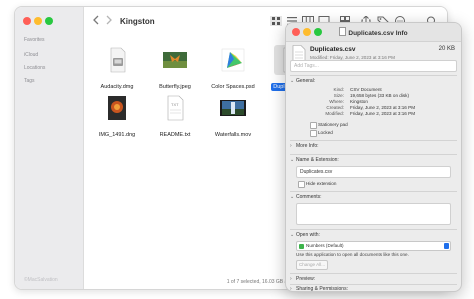  What do you see at coordinates (325, 132) in the screenshot?
I see `locked-label: Locked` at bounding box center [325, 132].